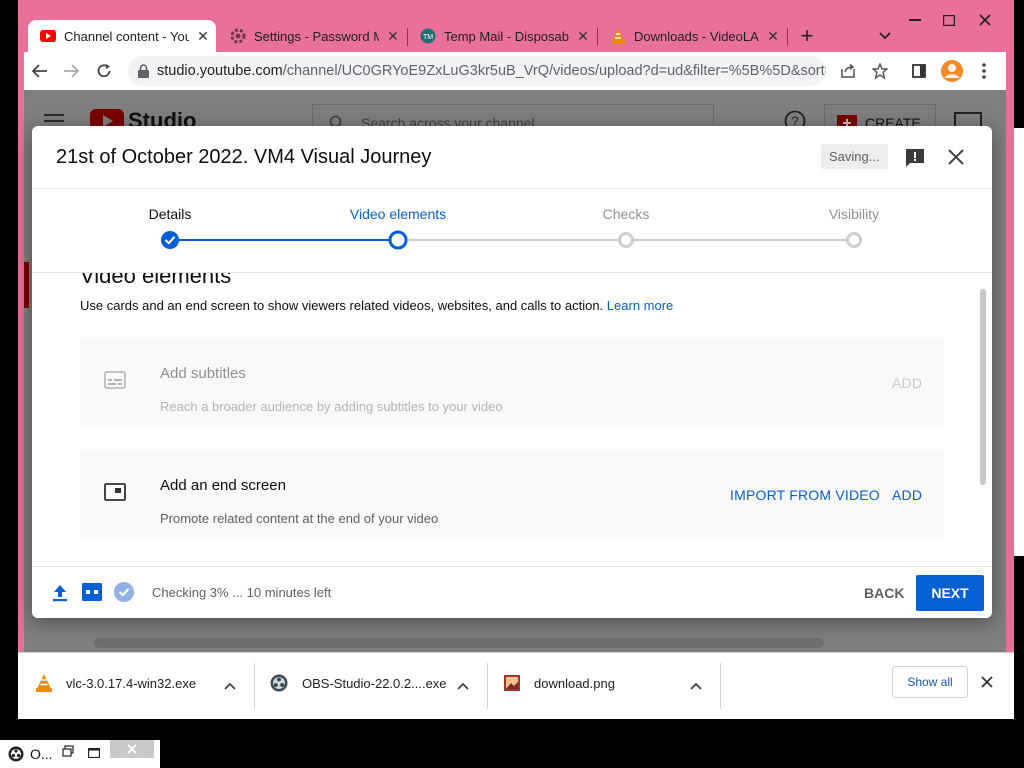 This screenshot has width=1024, height=768. What do you see at coordinates (170, 214) in the screenshot?
I see `step-details: Details` at bounding box center [170, 214].